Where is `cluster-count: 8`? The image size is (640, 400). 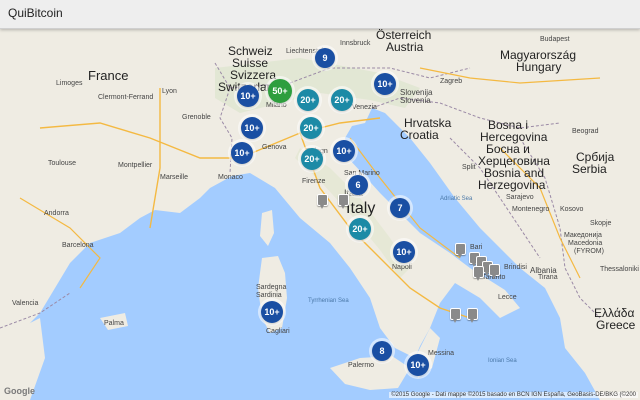 cluster-count: 8 is located at coordinates (382, 351).